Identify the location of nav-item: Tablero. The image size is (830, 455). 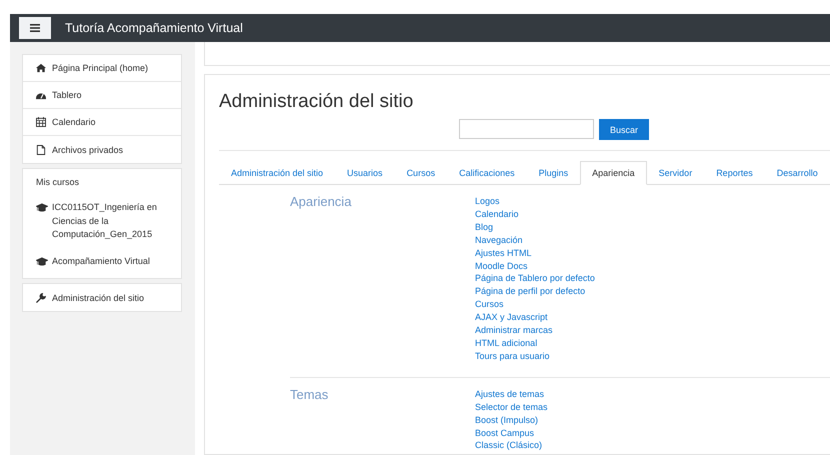
(102, 95).